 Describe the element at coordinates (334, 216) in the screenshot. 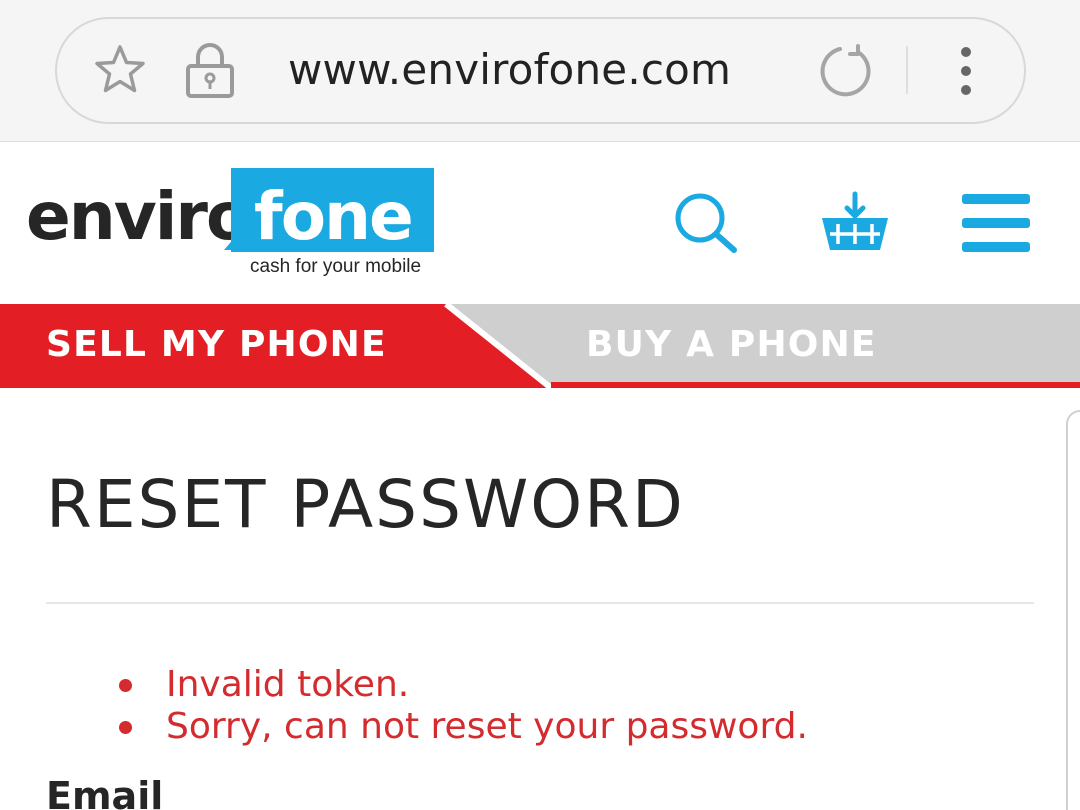

I see `logo-text-fone: fone` at that location.